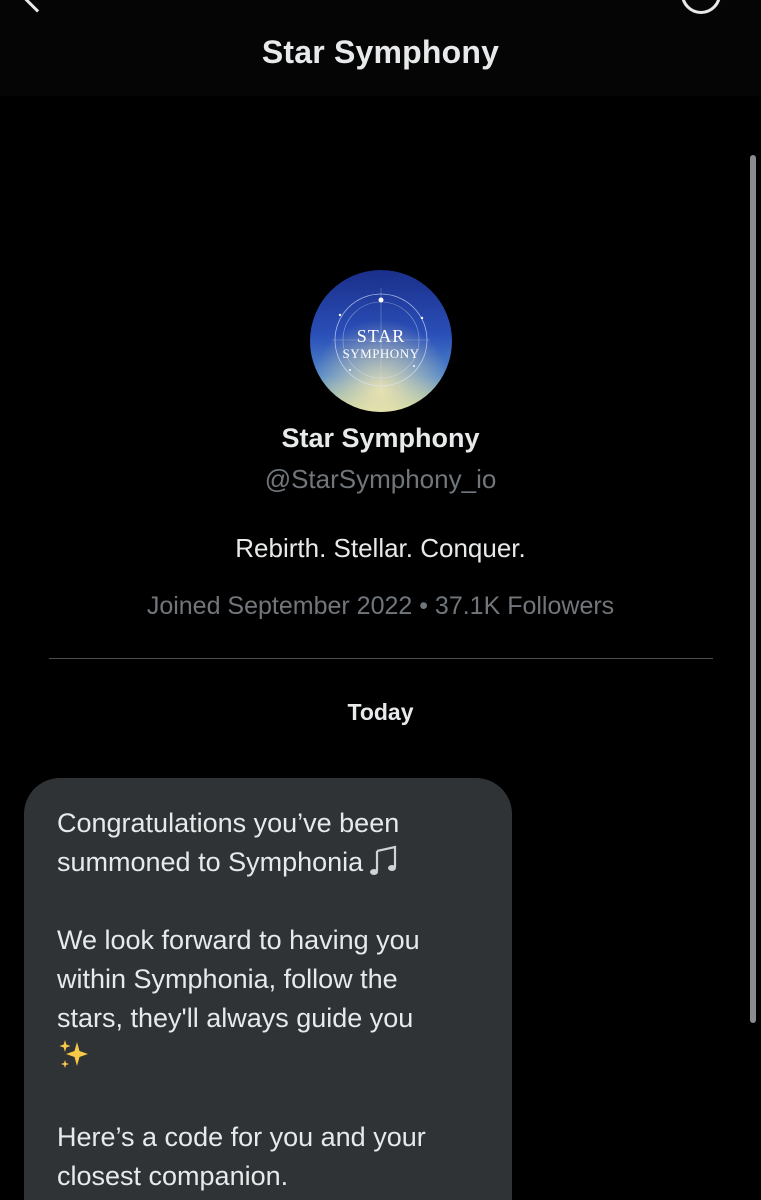  I want to click on conversation-header: Star Symphony, so click(380, 48).